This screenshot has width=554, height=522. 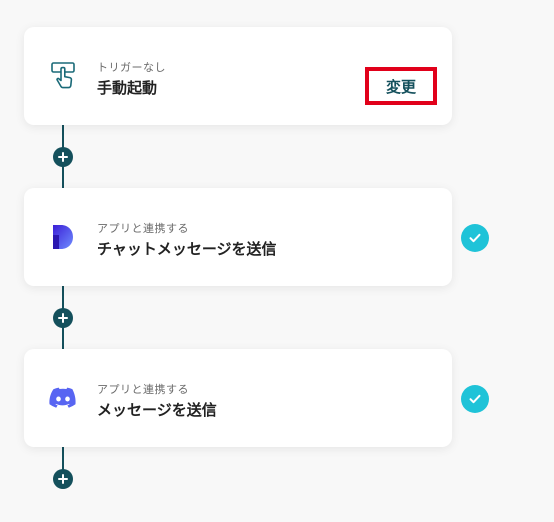 What do you see at coordinates (238, 237) in the screenshot?
I see `action-step-card: アプリと連携する チャットメッセージを送信` at bounding box center [238, 237].